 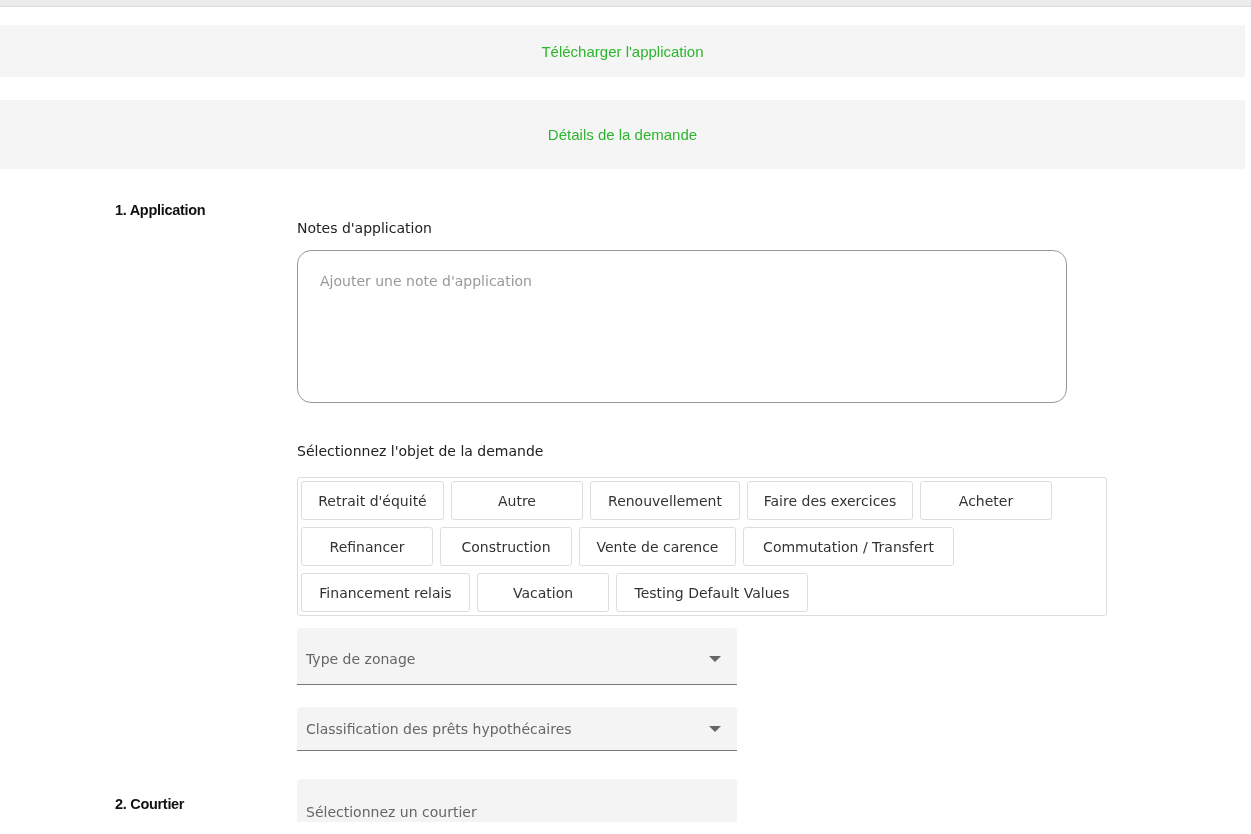 What do you see at coordinates (372, 500) in the screenshot?
I see `purpose-option: Retrait d'équité` at bounding box center [372, 500].